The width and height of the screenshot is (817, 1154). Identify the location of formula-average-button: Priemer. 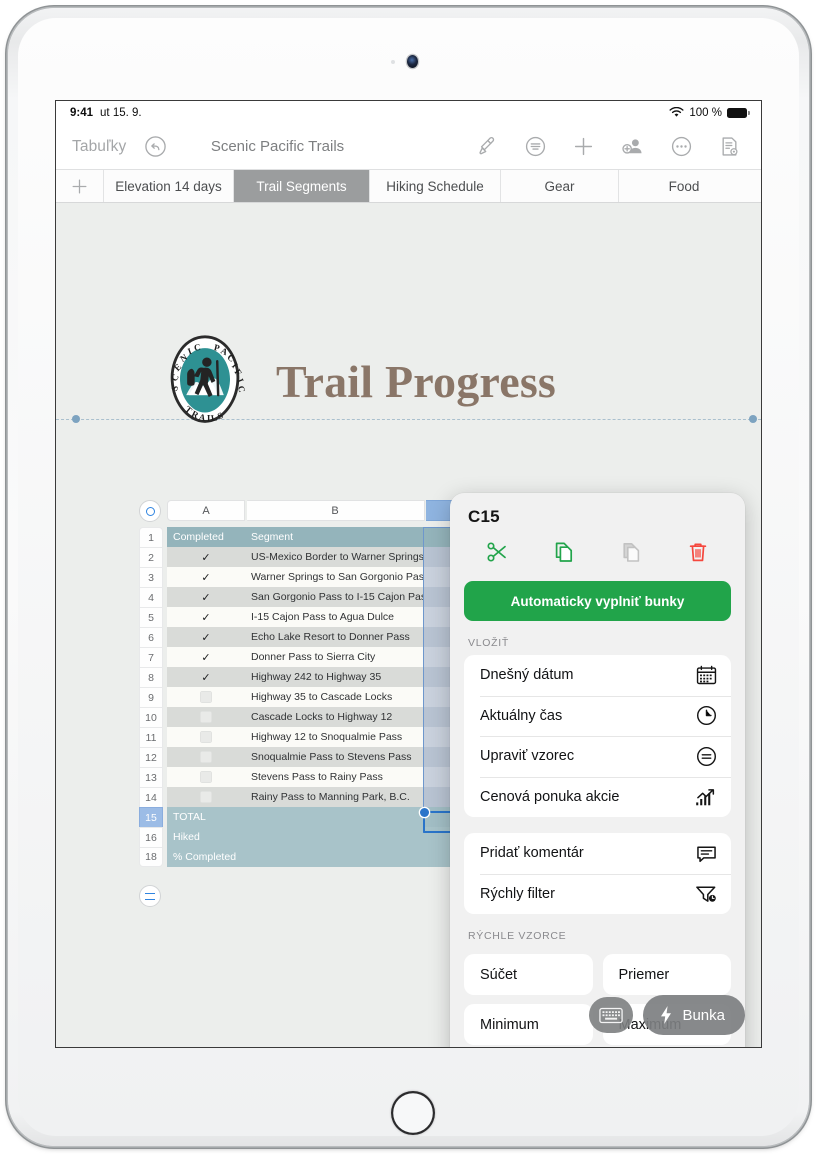
(666, 974).